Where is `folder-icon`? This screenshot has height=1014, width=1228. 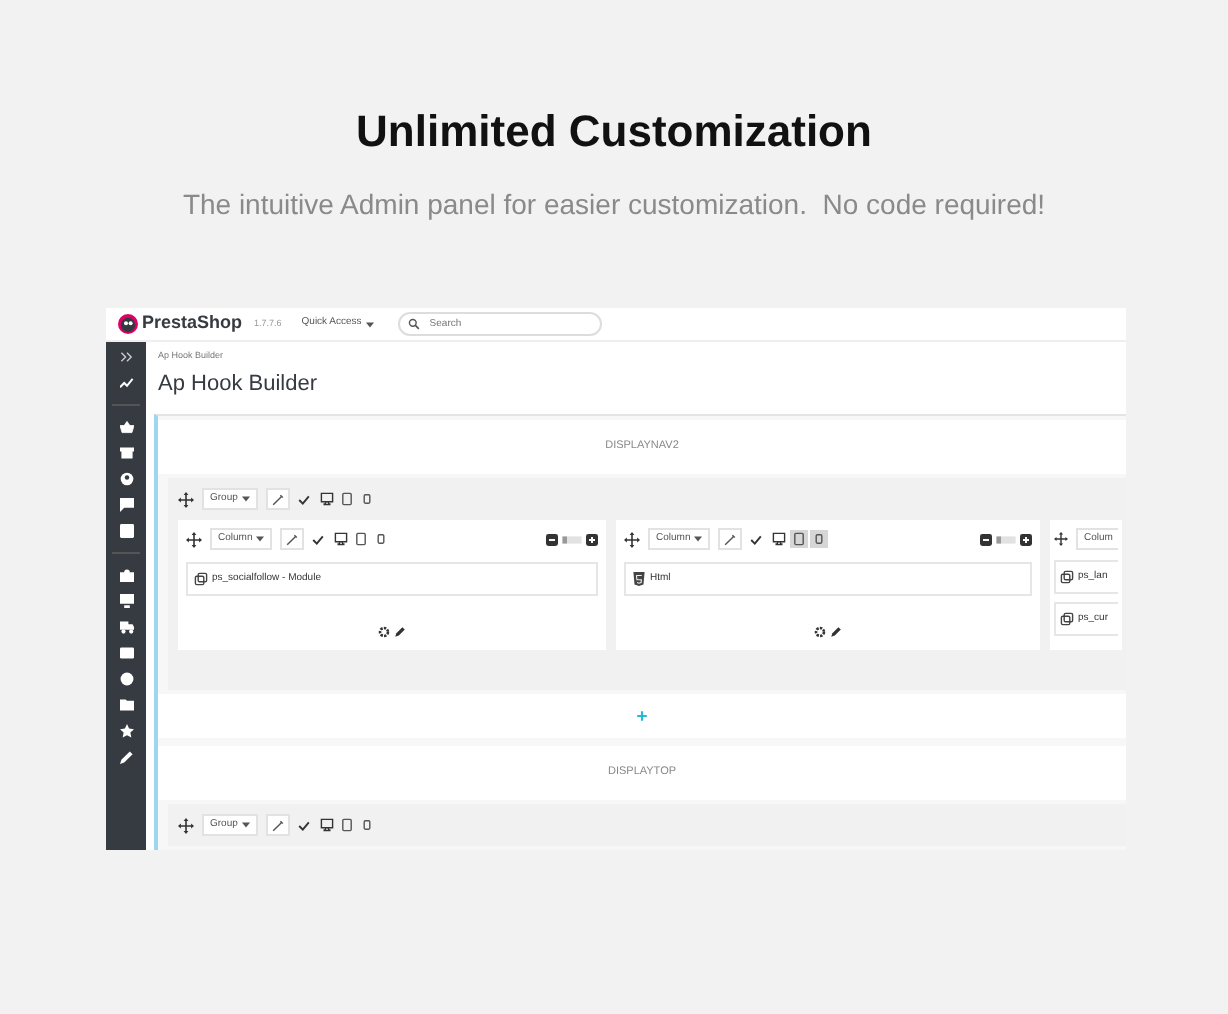 folder-icon is located at coordinates (126, 705).